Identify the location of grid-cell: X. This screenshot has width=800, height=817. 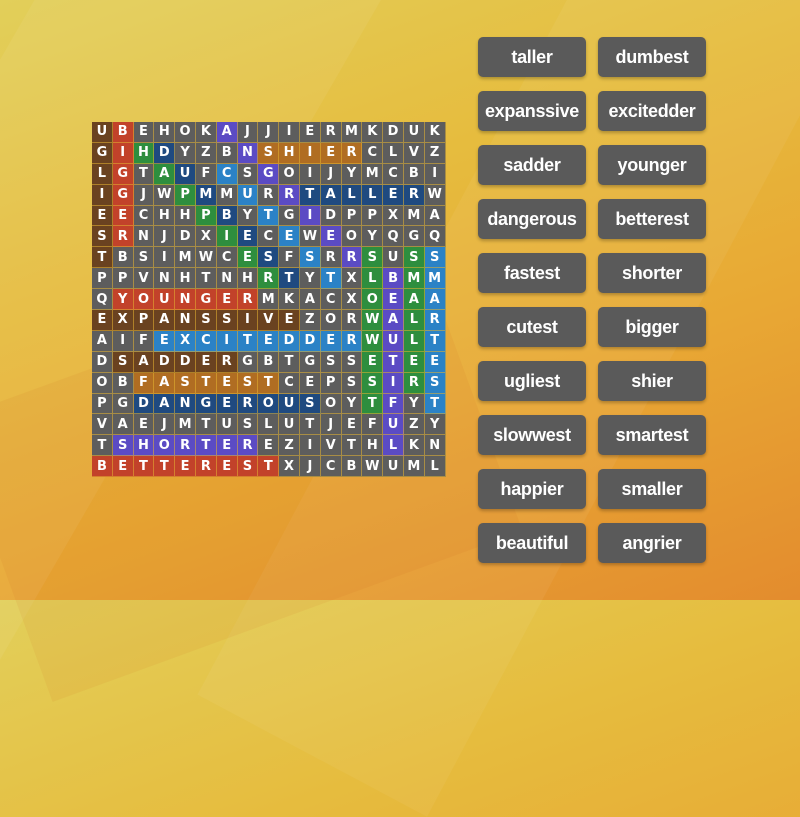
(352, 279).